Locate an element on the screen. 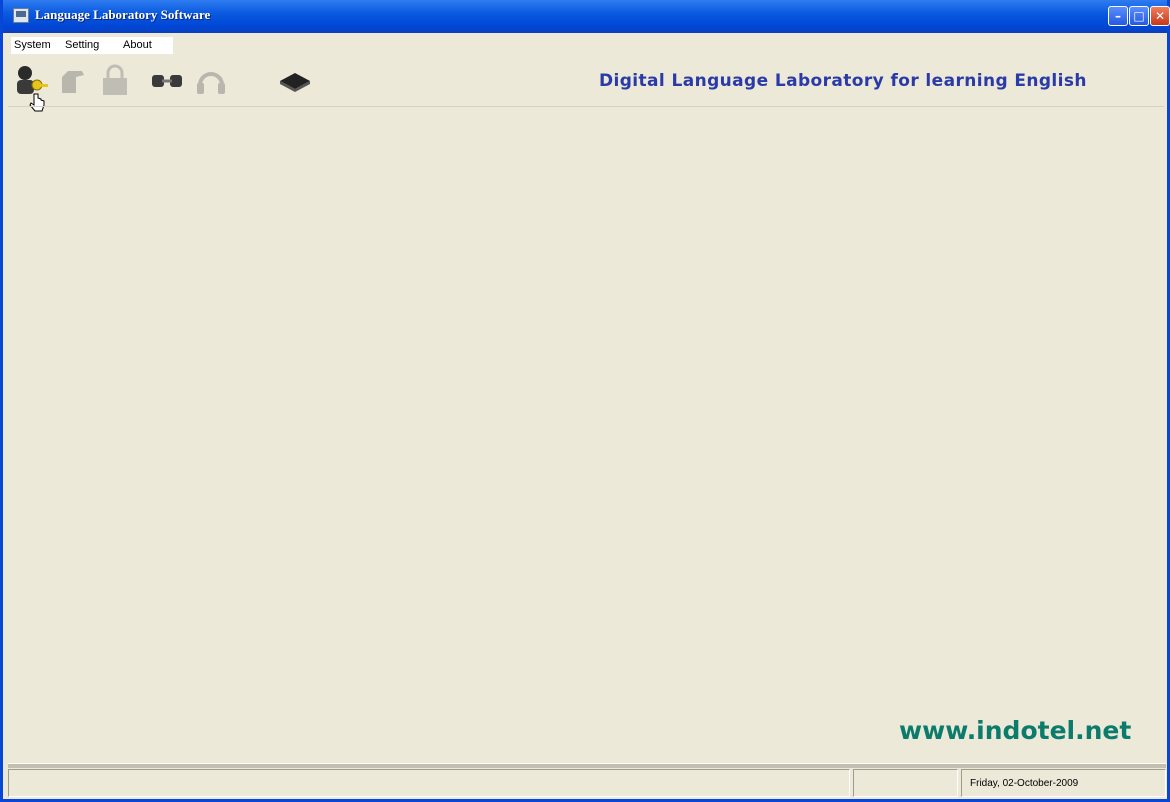  status-panel-date: Friday, 02-October-2009 is located at coordinates (1063, 783).